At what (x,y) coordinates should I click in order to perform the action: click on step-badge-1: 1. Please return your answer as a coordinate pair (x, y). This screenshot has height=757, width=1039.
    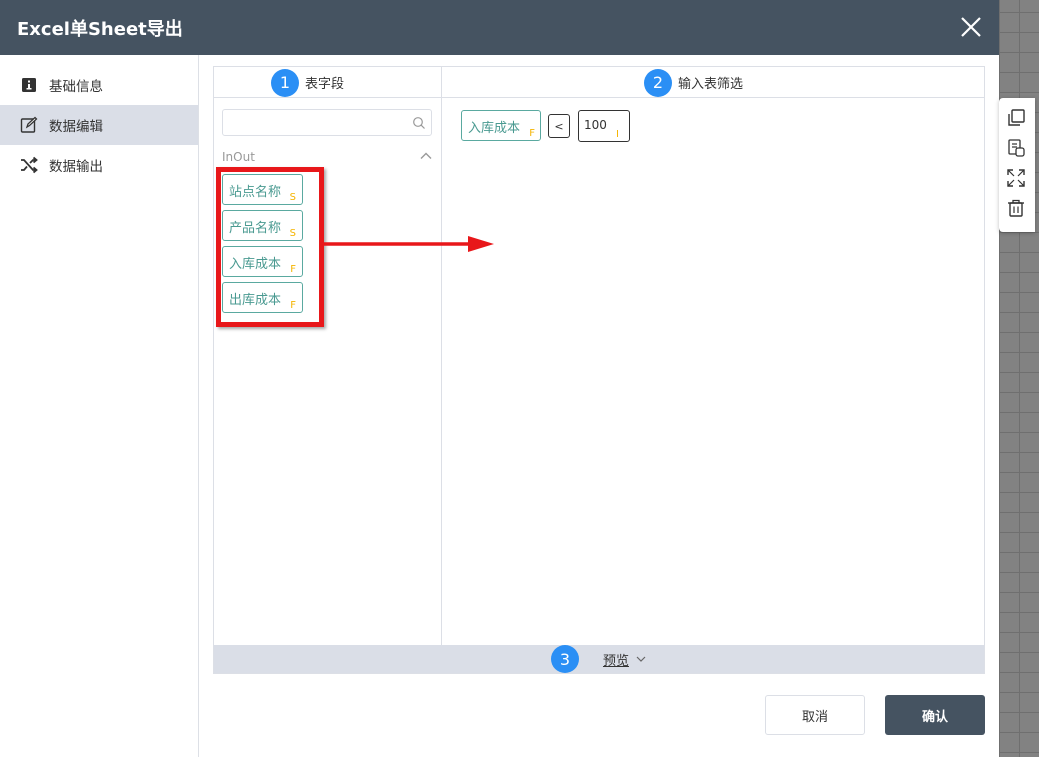
    Looking at the image, I should click on (285, 82).